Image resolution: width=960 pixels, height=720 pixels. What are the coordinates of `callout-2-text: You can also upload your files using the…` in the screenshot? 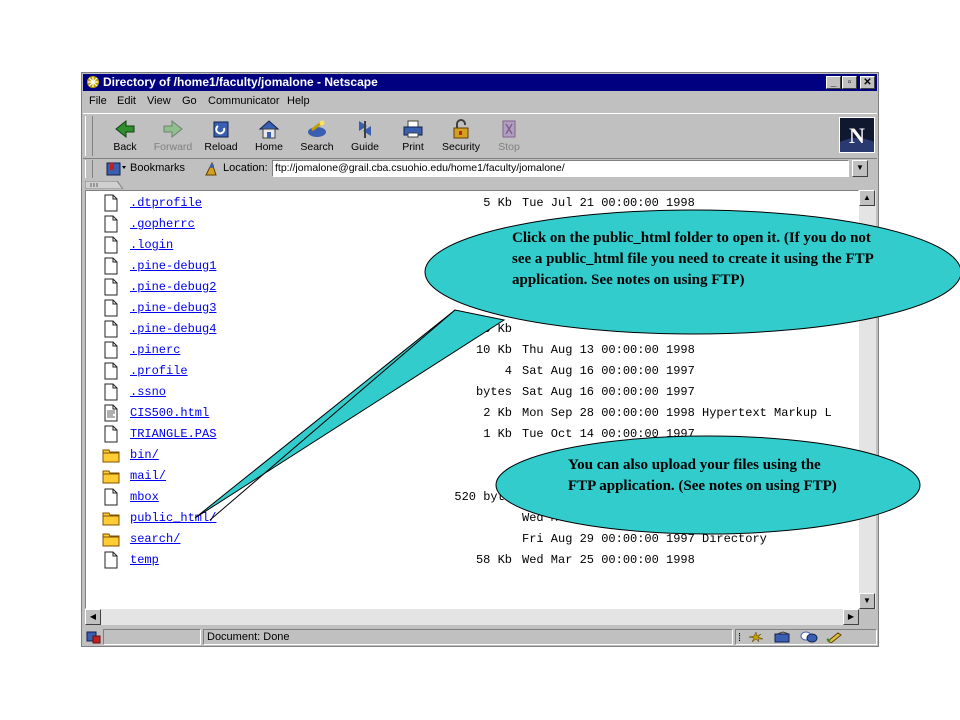 It's located at (702, 475).